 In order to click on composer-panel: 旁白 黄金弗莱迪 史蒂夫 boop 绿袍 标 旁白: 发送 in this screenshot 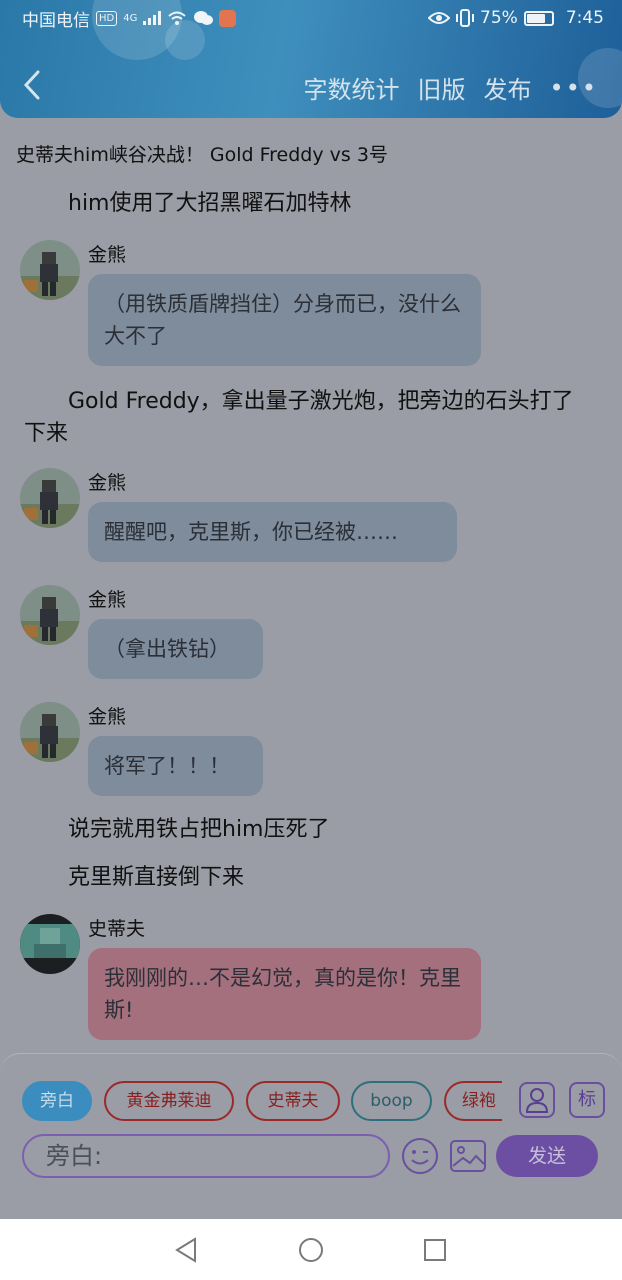, I will do `click(311, 1136)`.